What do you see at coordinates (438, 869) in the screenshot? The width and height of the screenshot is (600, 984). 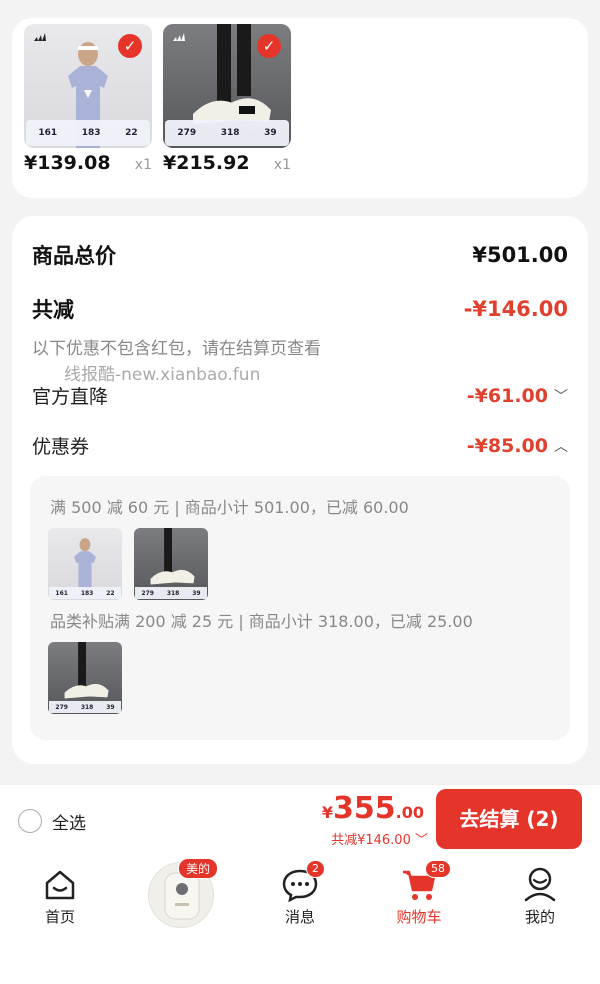 I see `cart-badge: 58` at bounding box center [438, 869].